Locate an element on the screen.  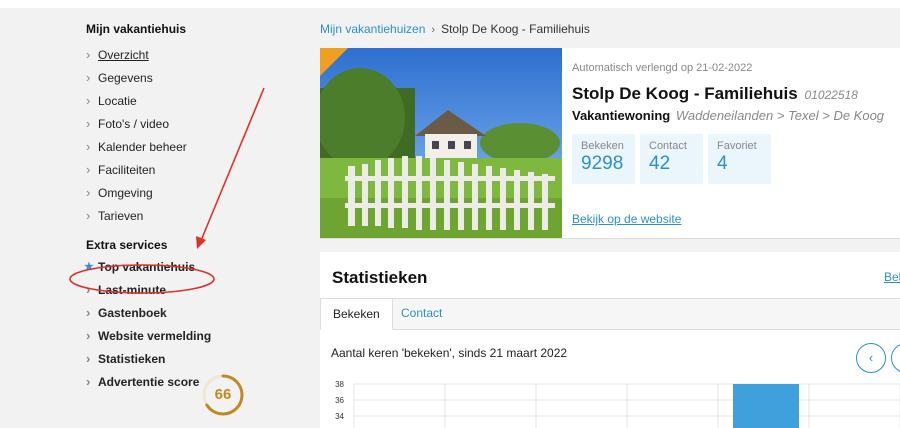
tab-contact: Contact is located at coordinates (421, 314).